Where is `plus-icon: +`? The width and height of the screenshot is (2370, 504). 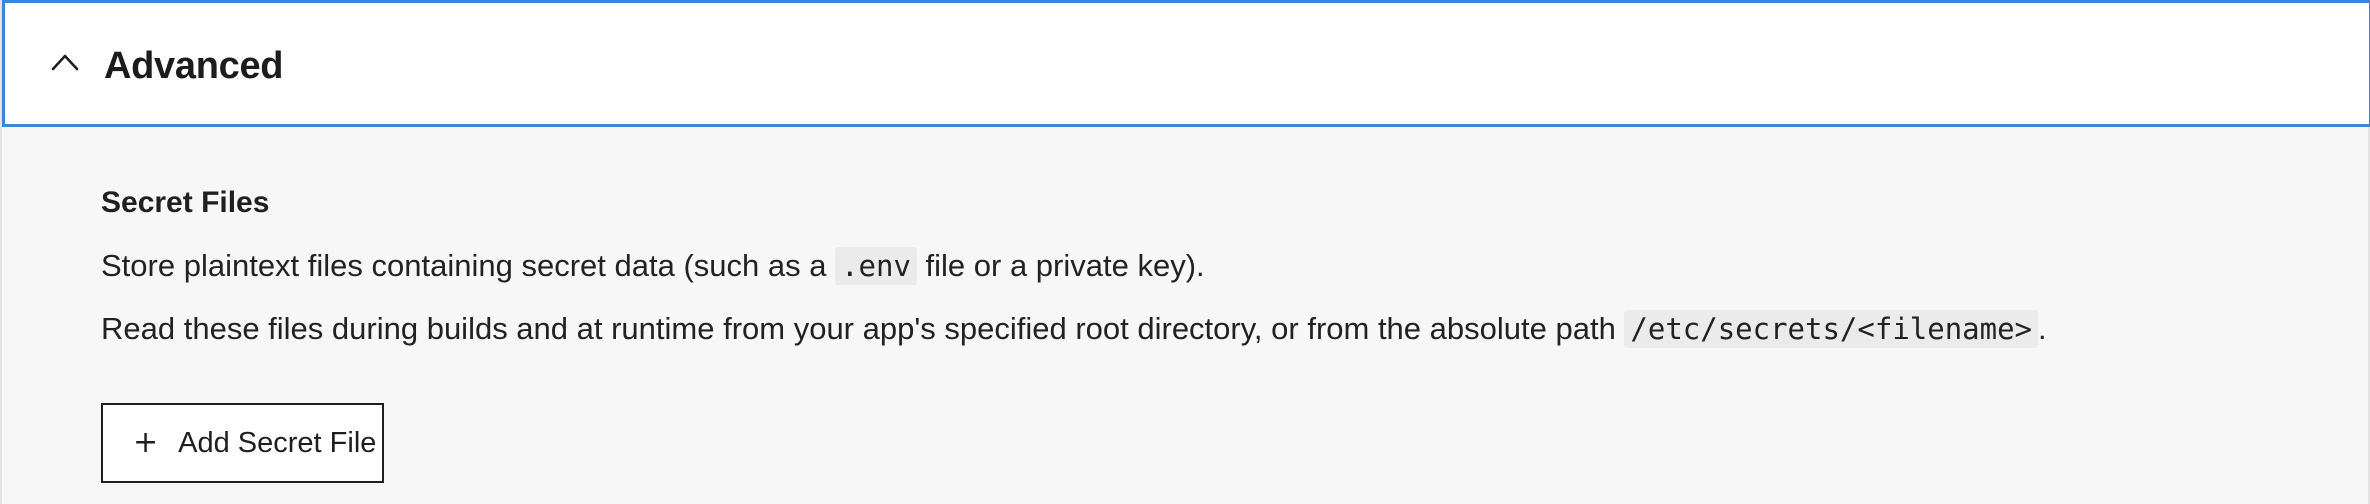 plus-icon: + is located at coordinates (146, 442).